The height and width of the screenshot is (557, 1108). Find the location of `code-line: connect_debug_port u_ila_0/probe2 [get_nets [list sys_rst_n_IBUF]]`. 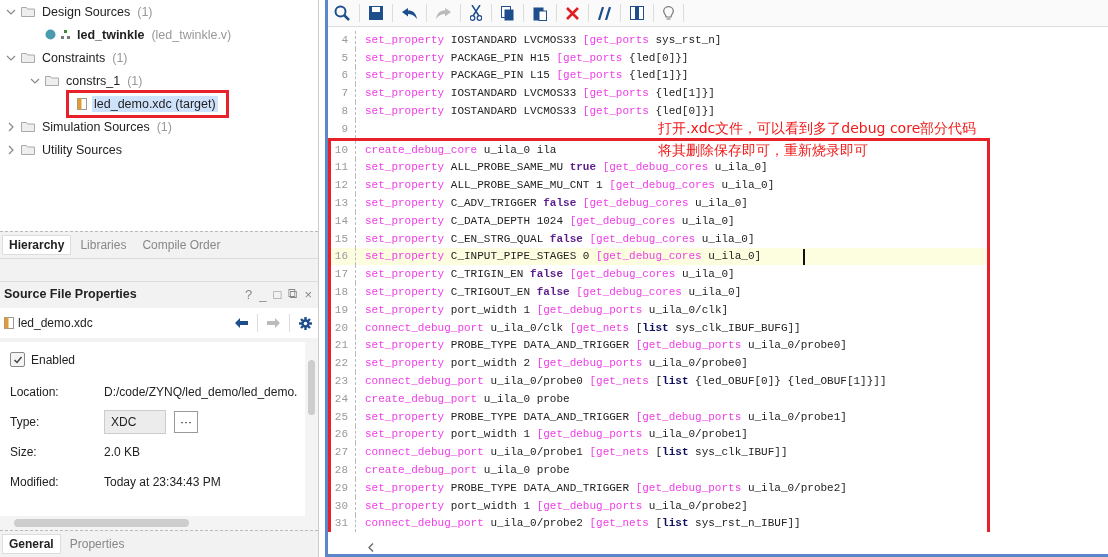

code-line: connect_debug_port u_ila_0/probe2 [get_nets [list sys_rst_n_IBUF]] is located at coordinates (583, 523).